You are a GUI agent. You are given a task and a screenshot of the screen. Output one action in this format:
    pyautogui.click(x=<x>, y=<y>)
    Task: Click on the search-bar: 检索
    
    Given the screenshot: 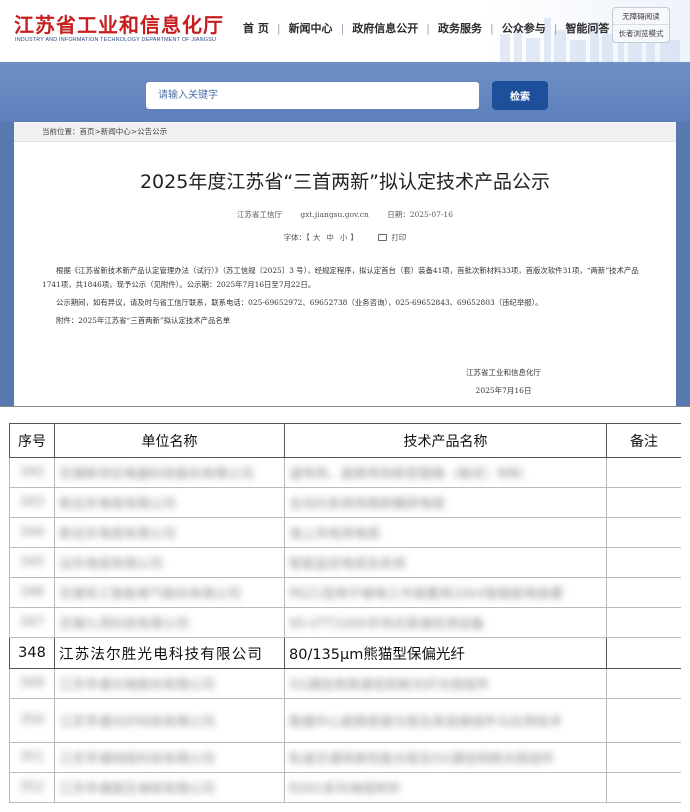 What is the action you would take?
    pyautogui.click(x=345, y=92)
    